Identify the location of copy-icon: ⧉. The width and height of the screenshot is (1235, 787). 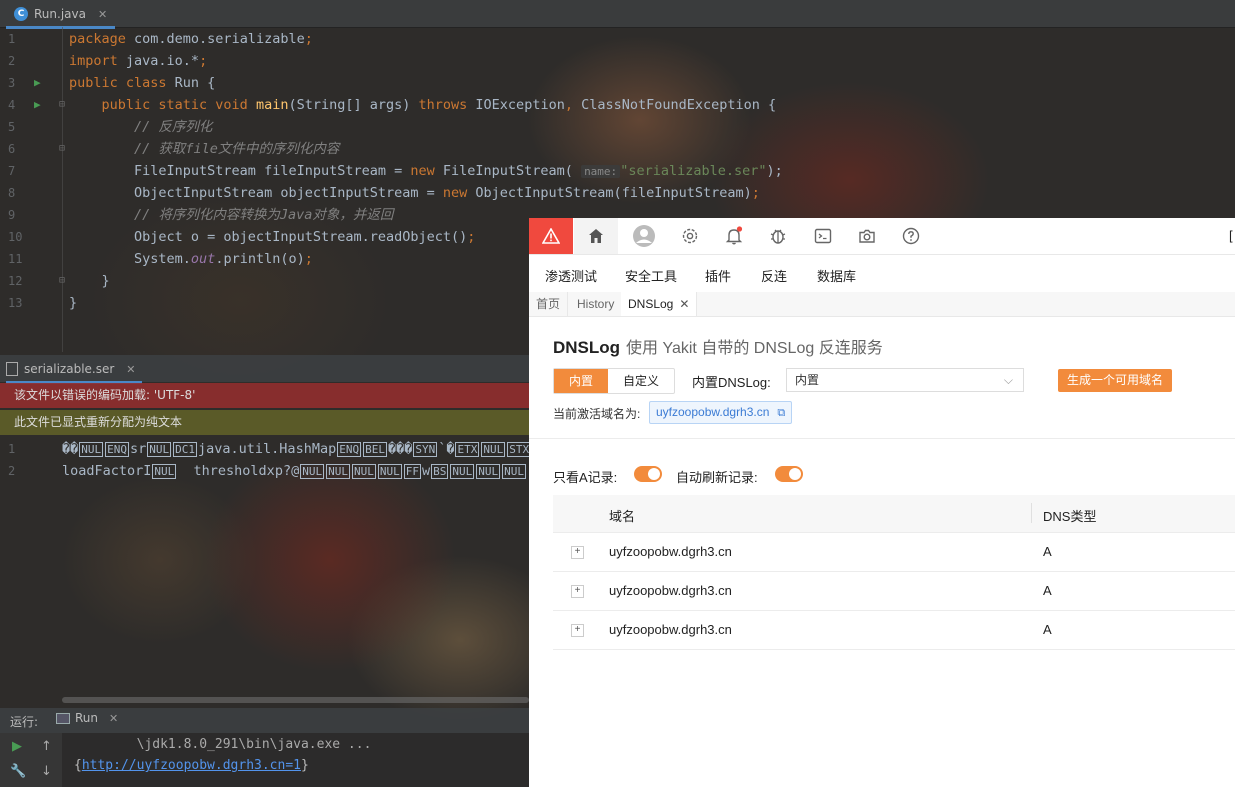
(781, 413).